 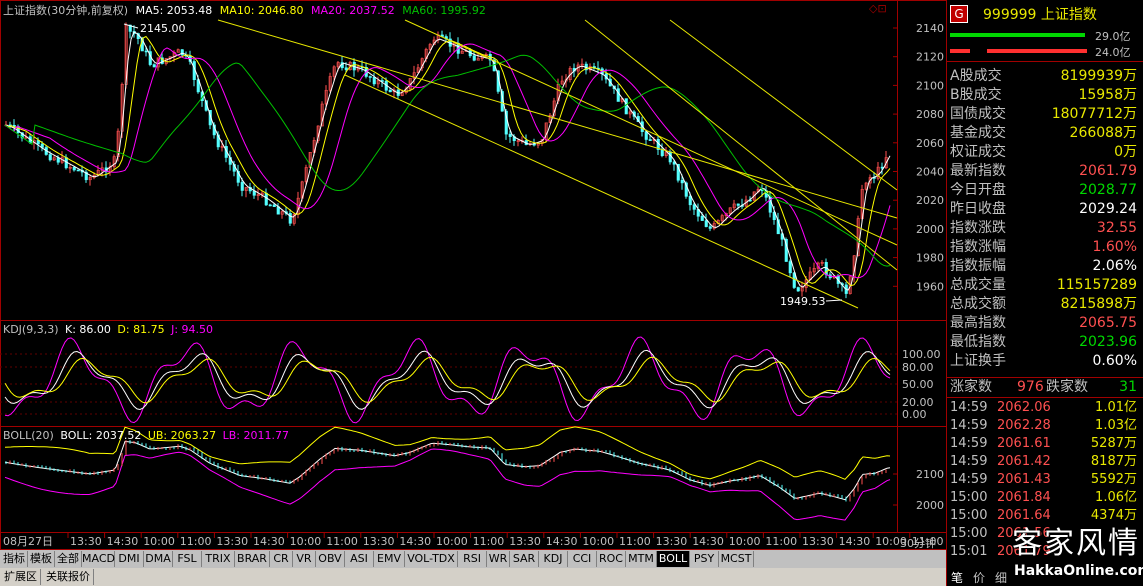 I want to click on stat-label: 今日开盘, so click(x=978, y=190).